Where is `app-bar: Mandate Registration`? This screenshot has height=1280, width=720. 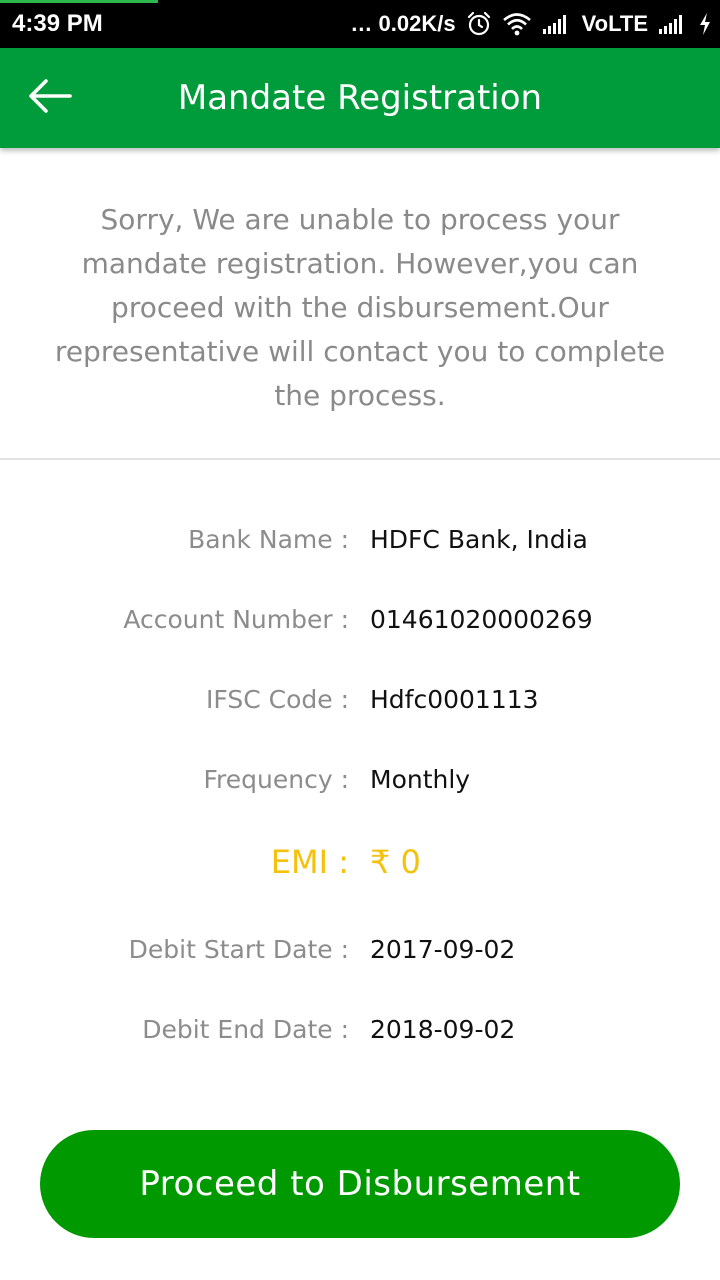 app-bar: Mandate Registration is located at coordinates (360, 98).